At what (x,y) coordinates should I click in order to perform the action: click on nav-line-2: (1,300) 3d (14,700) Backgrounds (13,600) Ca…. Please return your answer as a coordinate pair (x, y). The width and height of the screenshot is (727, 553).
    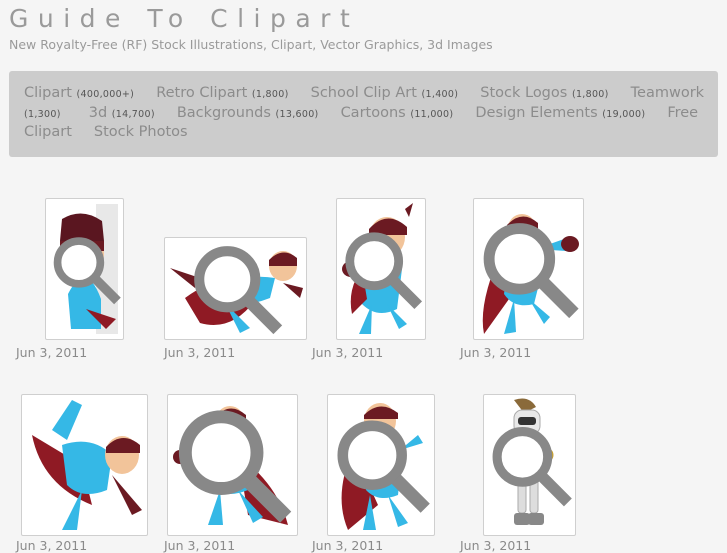
    Looking at the image, I should click on (361, 114).